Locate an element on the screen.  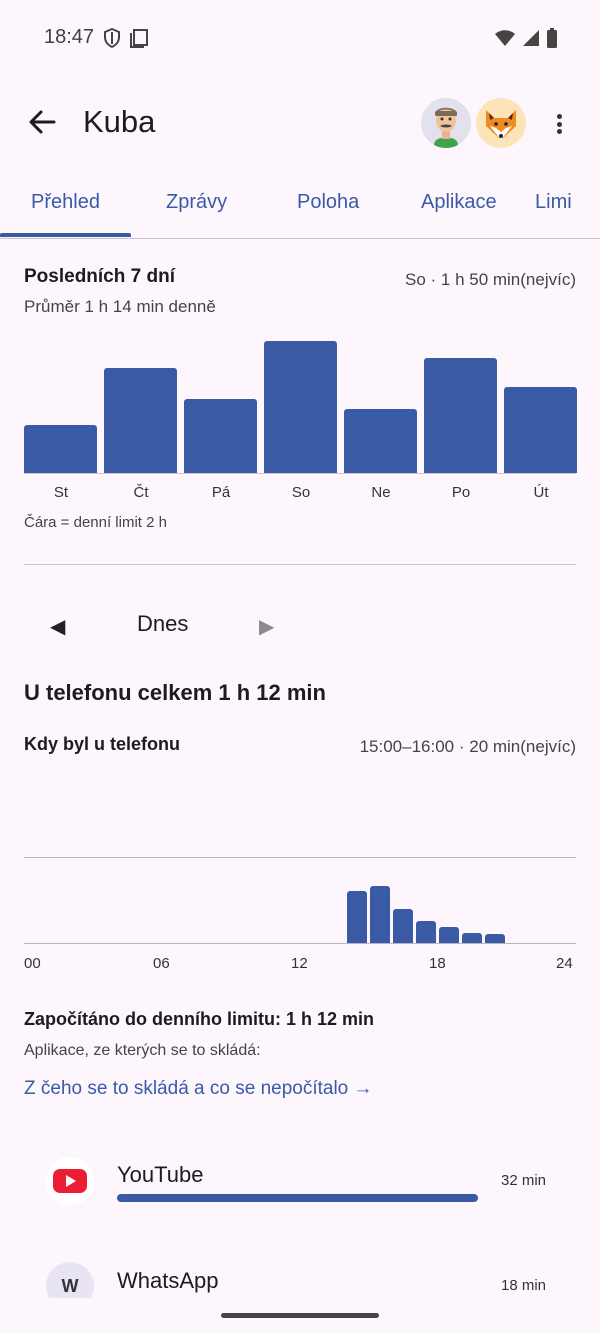
more-options-icon is located at coordinates (559, 124).